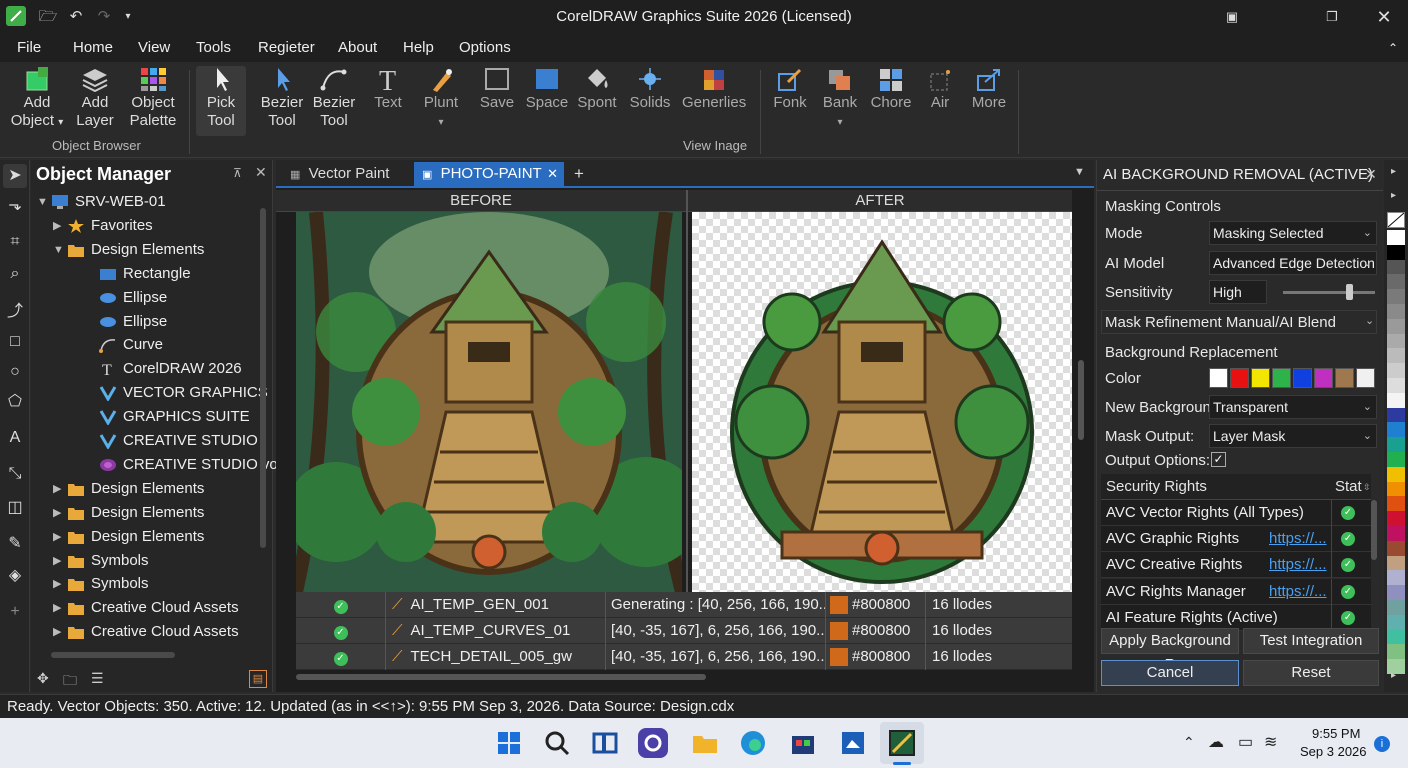 This screenshot has width=1408, height=768. I want to click on security-row: AVC Vector Rights (All Types) ✓, so click(1236, 513).